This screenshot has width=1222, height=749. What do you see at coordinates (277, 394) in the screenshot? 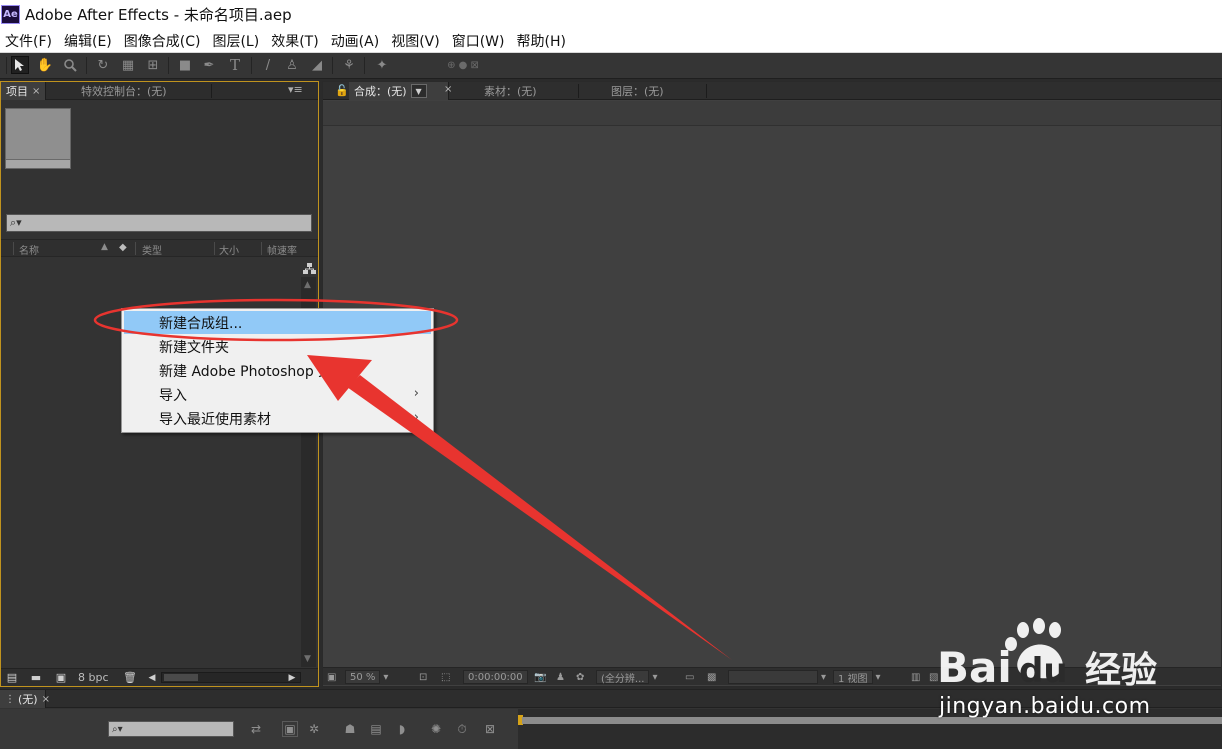
I see `menu-item-import: 导入 ›` at bounding box center [277, 394].